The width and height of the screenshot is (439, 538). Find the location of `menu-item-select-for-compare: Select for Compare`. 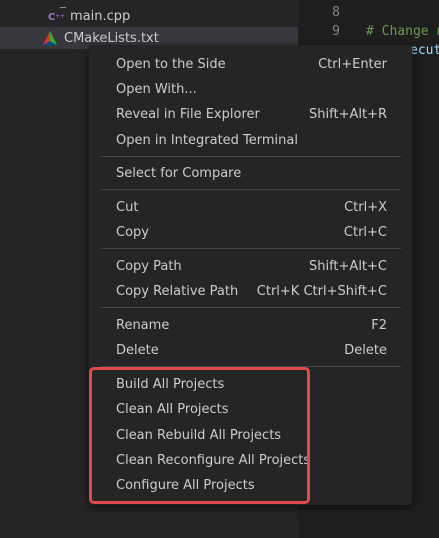

menu-item-select-for-compare: Select for Compare is located at coordinates (250, 173).